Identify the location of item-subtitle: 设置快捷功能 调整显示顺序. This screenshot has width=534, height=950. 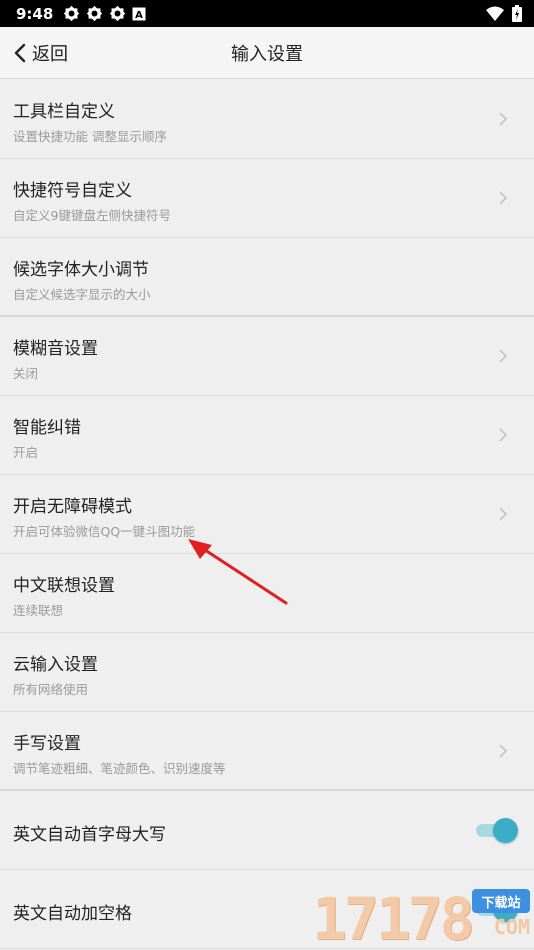
(90, 136).